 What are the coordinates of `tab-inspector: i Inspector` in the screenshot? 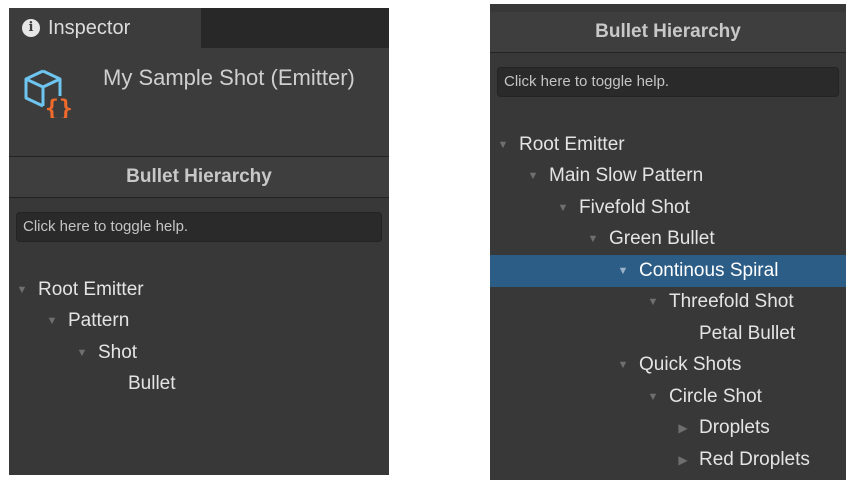 It's located at (105, 28).